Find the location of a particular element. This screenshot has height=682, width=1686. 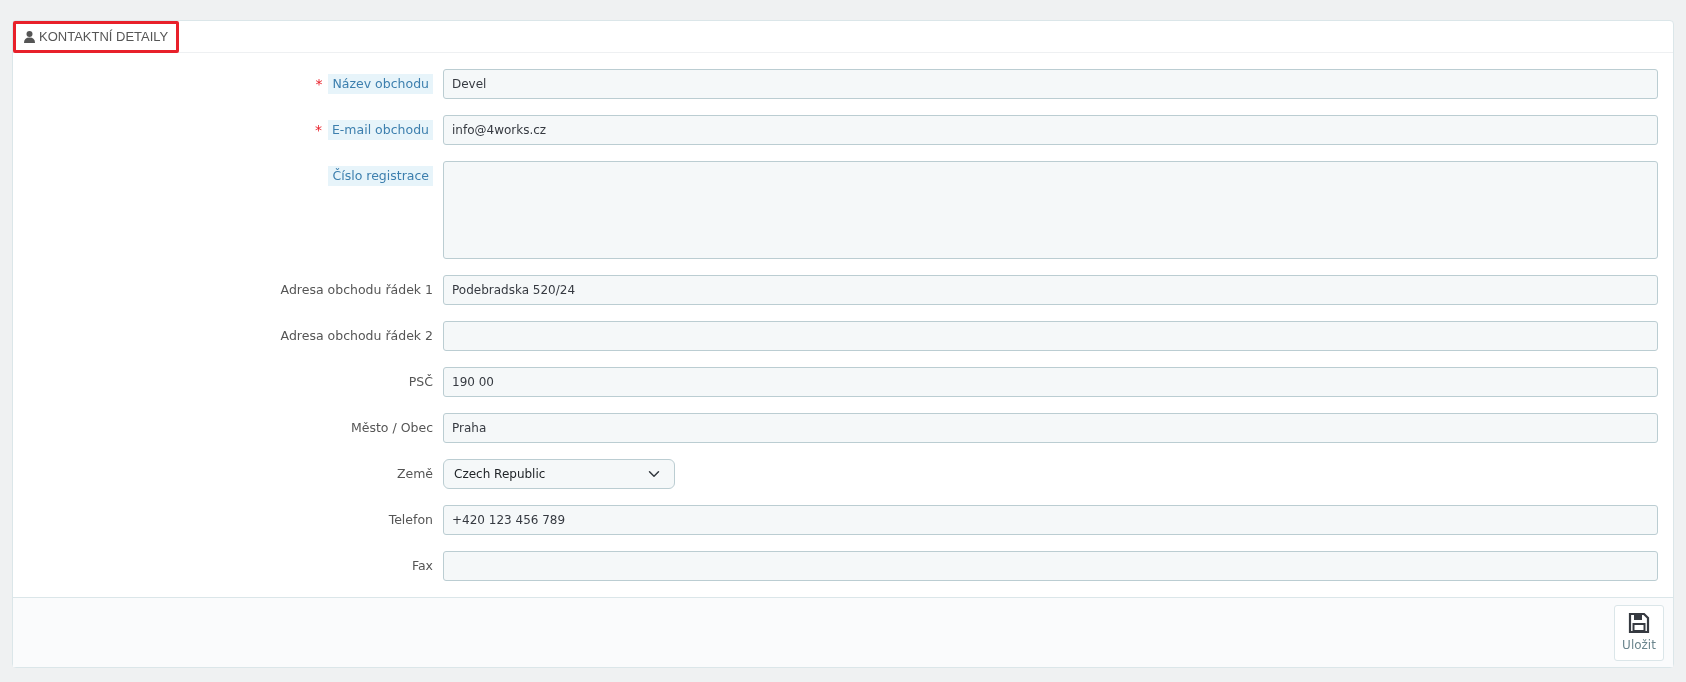

input-field: +420 123 456 789 is located at coordinates (1050, 520).